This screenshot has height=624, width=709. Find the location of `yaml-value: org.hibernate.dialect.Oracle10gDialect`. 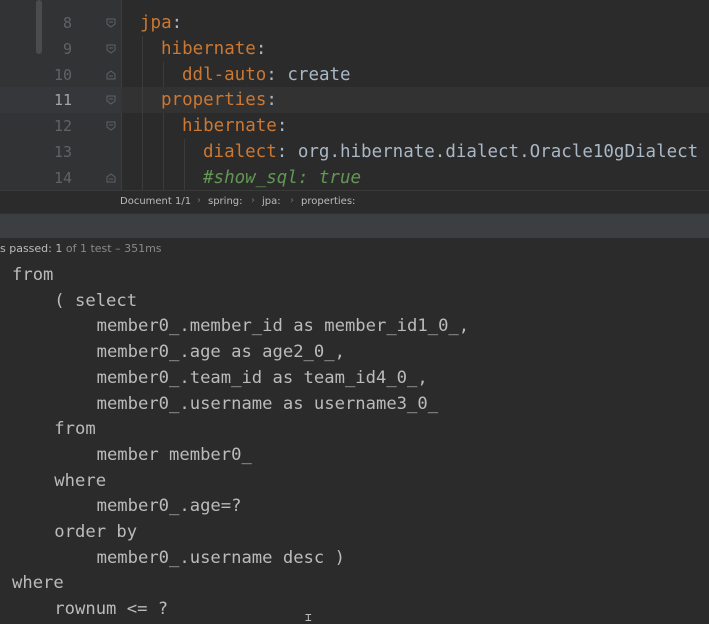

yaml-value: org.hibernate.dialect.Oracle10gDialect is located at coordinates (498, 152).